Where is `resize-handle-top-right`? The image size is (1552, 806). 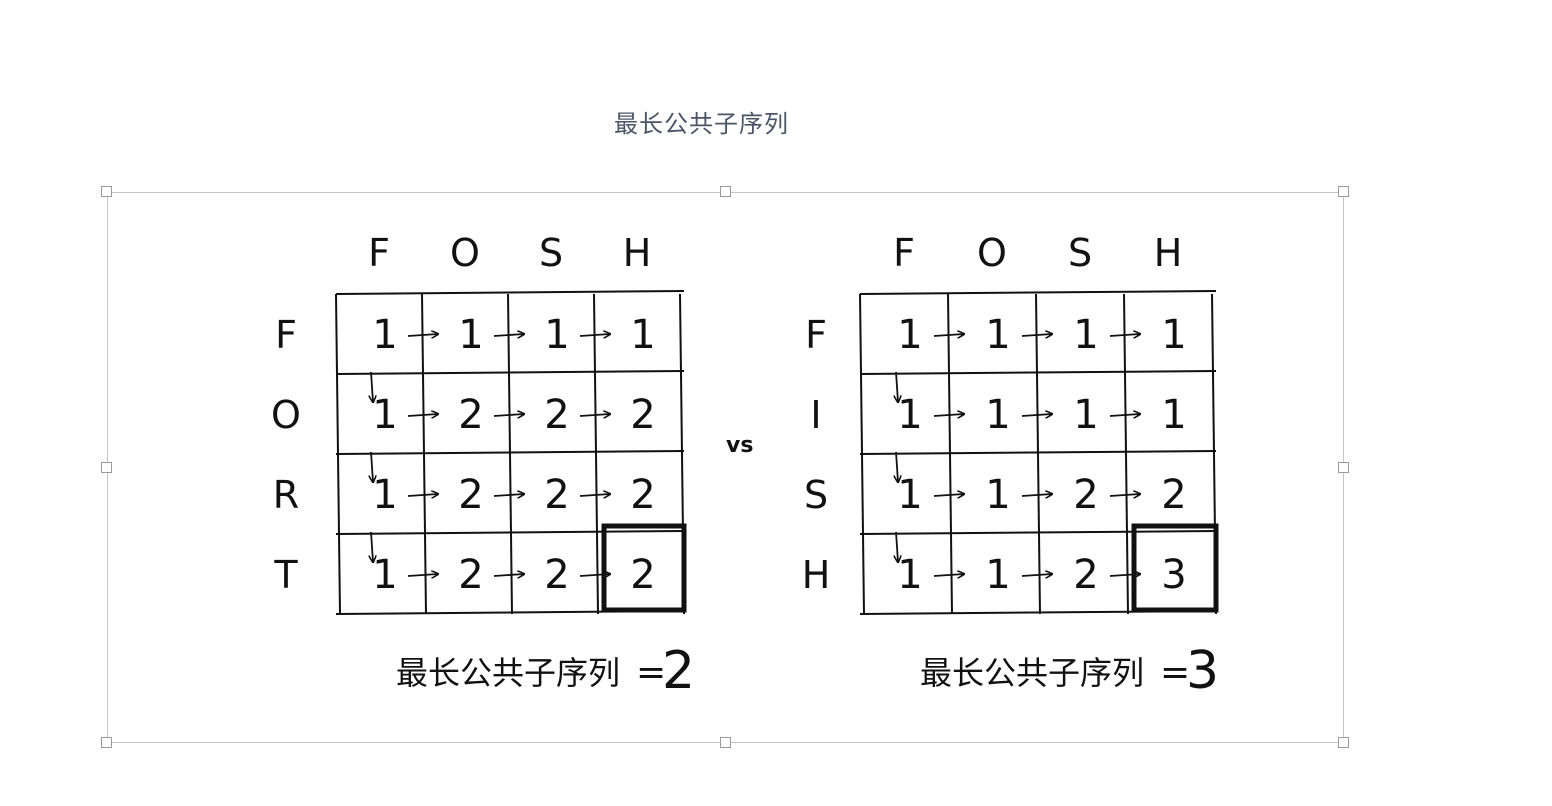
resize-handle-top-right is located at coordinates (1343, 191).